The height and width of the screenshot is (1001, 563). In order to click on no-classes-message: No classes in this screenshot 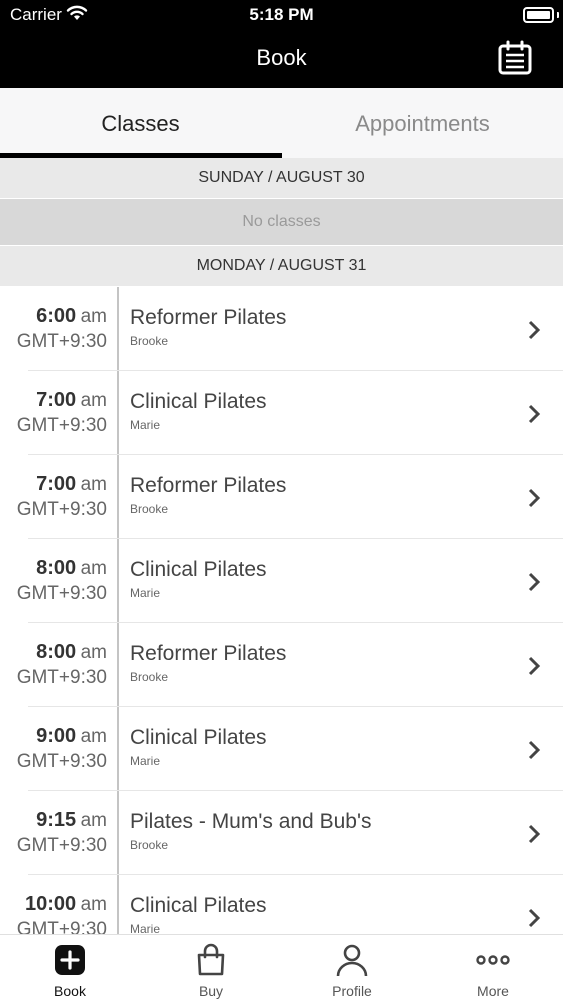, I will do `click(281, 222)`.